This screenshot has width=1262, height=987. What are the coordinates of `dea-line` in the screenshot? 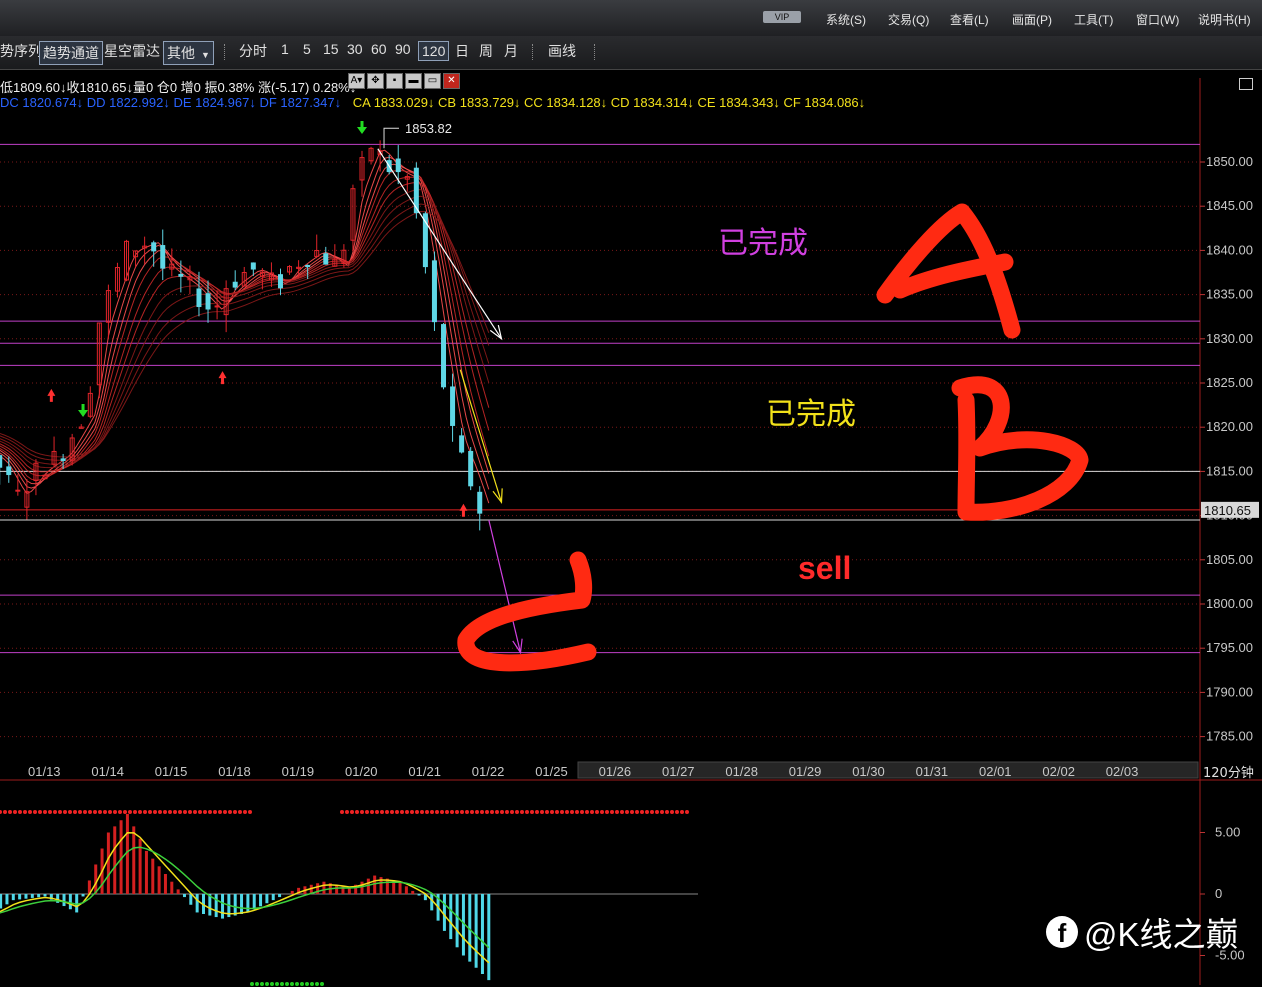 It's located at (245, 897).